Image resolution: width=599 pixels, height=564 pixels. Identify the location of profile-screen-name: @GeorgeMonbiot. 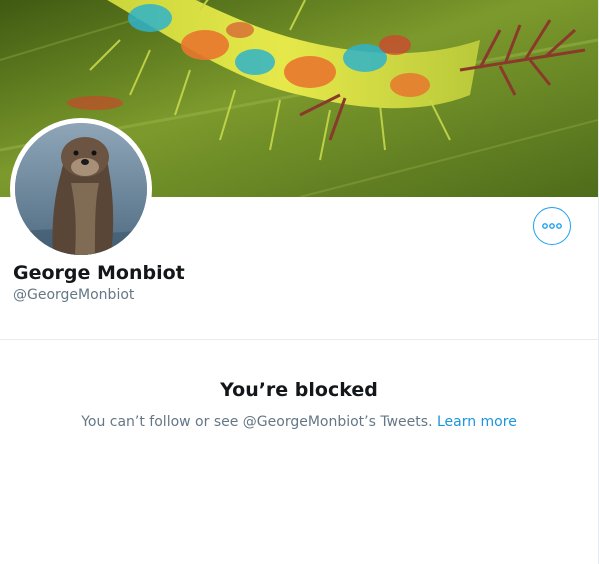
(74, 295).